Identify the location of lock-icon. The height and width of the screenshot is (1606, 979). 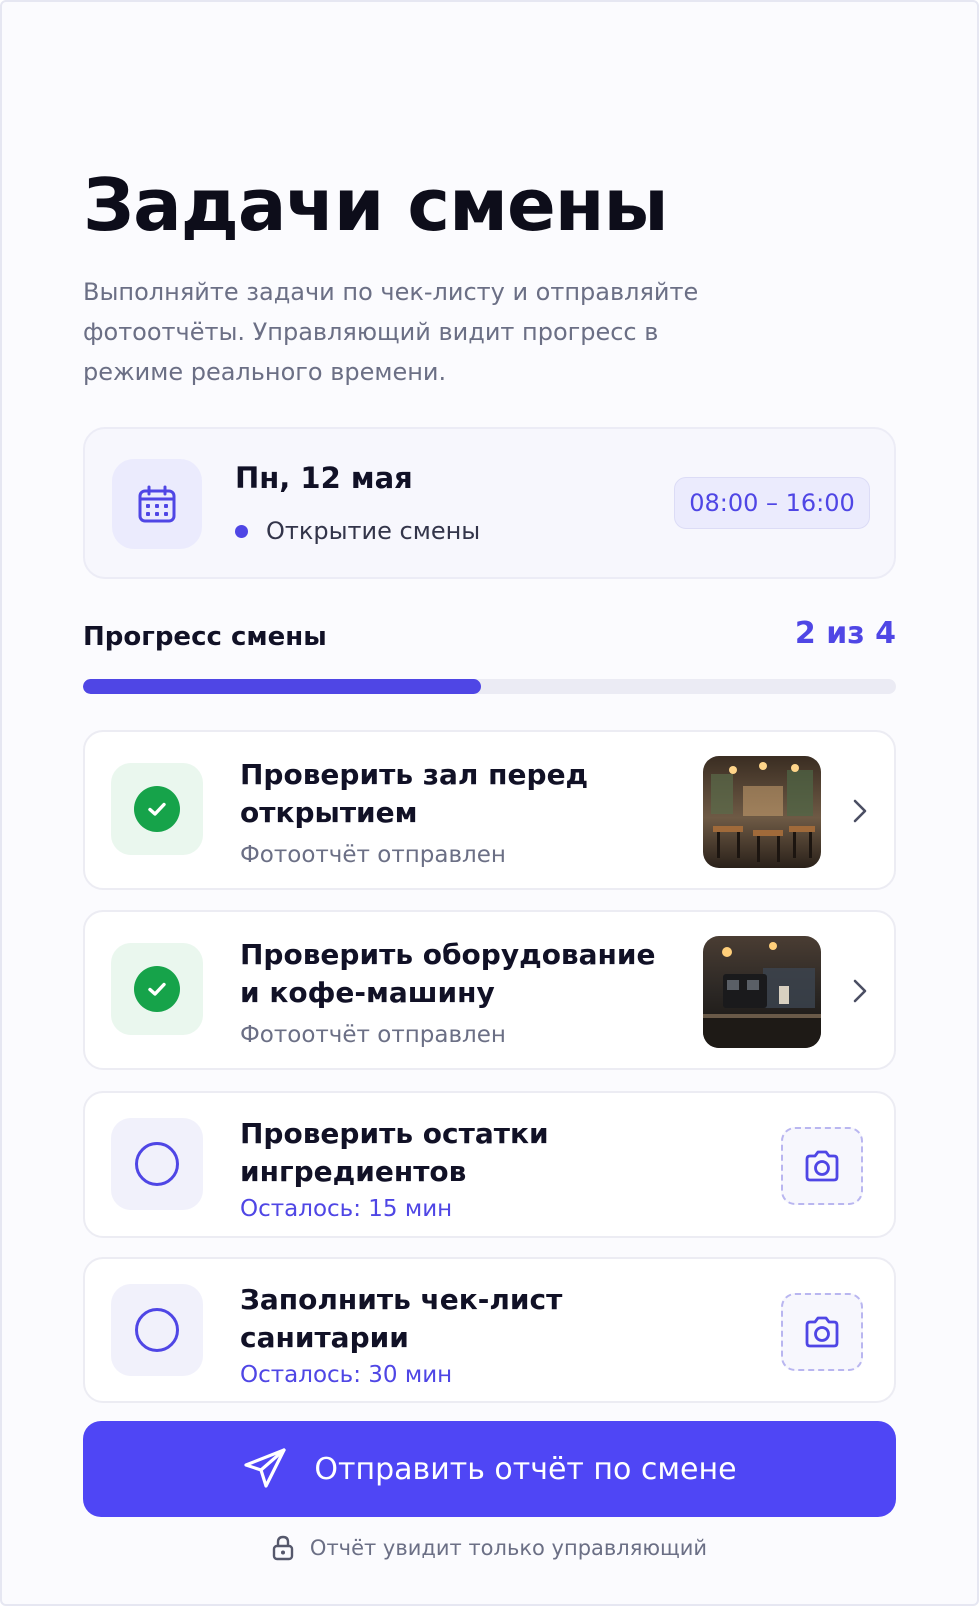
(283, 1548).